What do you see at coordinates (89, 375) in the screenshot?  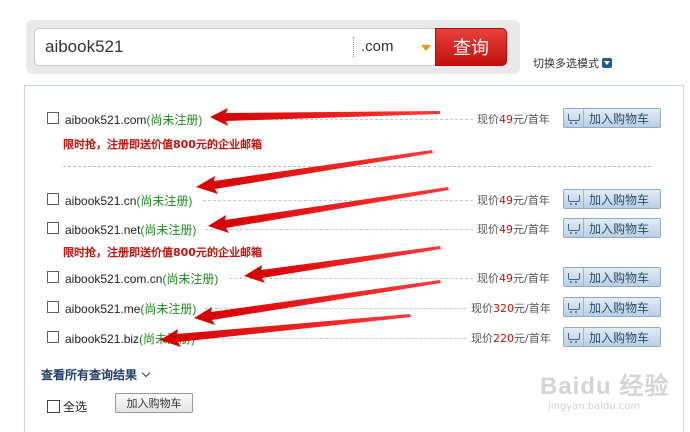 I see `view-all-label: 查看所有查询结果` at bounding box center [89, 375].